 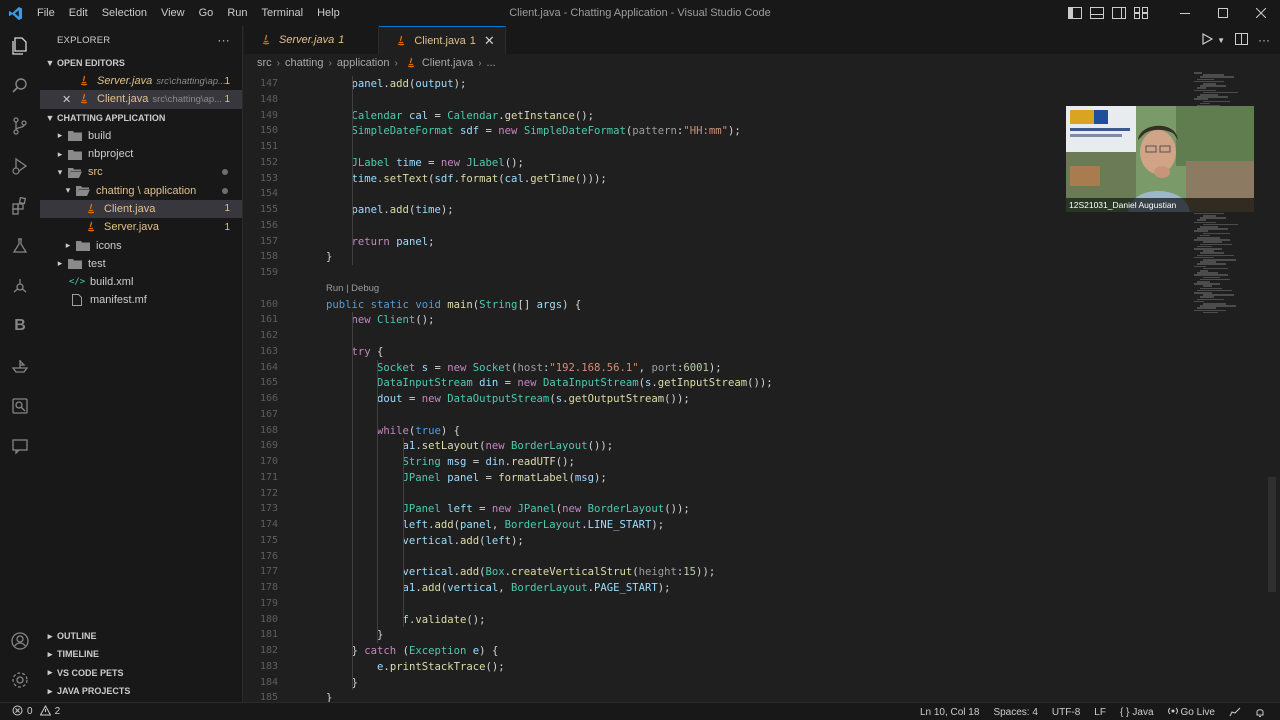 What do you see at coordinates (442, 40) in the screenshot?
I see `tab-client-java: Client.java 1 ✕` at bounding box center [442, 40].